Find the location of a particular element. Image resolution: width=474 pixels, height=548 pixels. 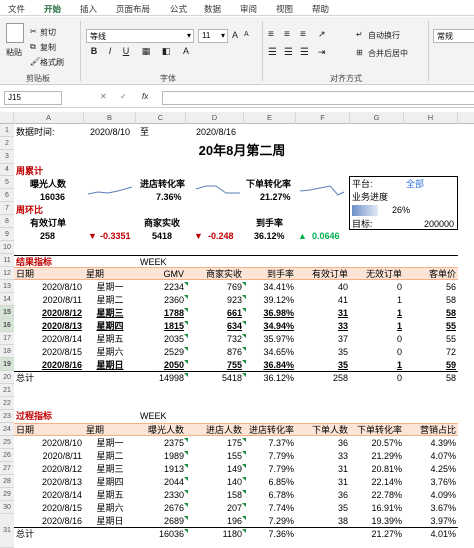

format-painter-icon: 🖌 is located at coordinates (35, 61).